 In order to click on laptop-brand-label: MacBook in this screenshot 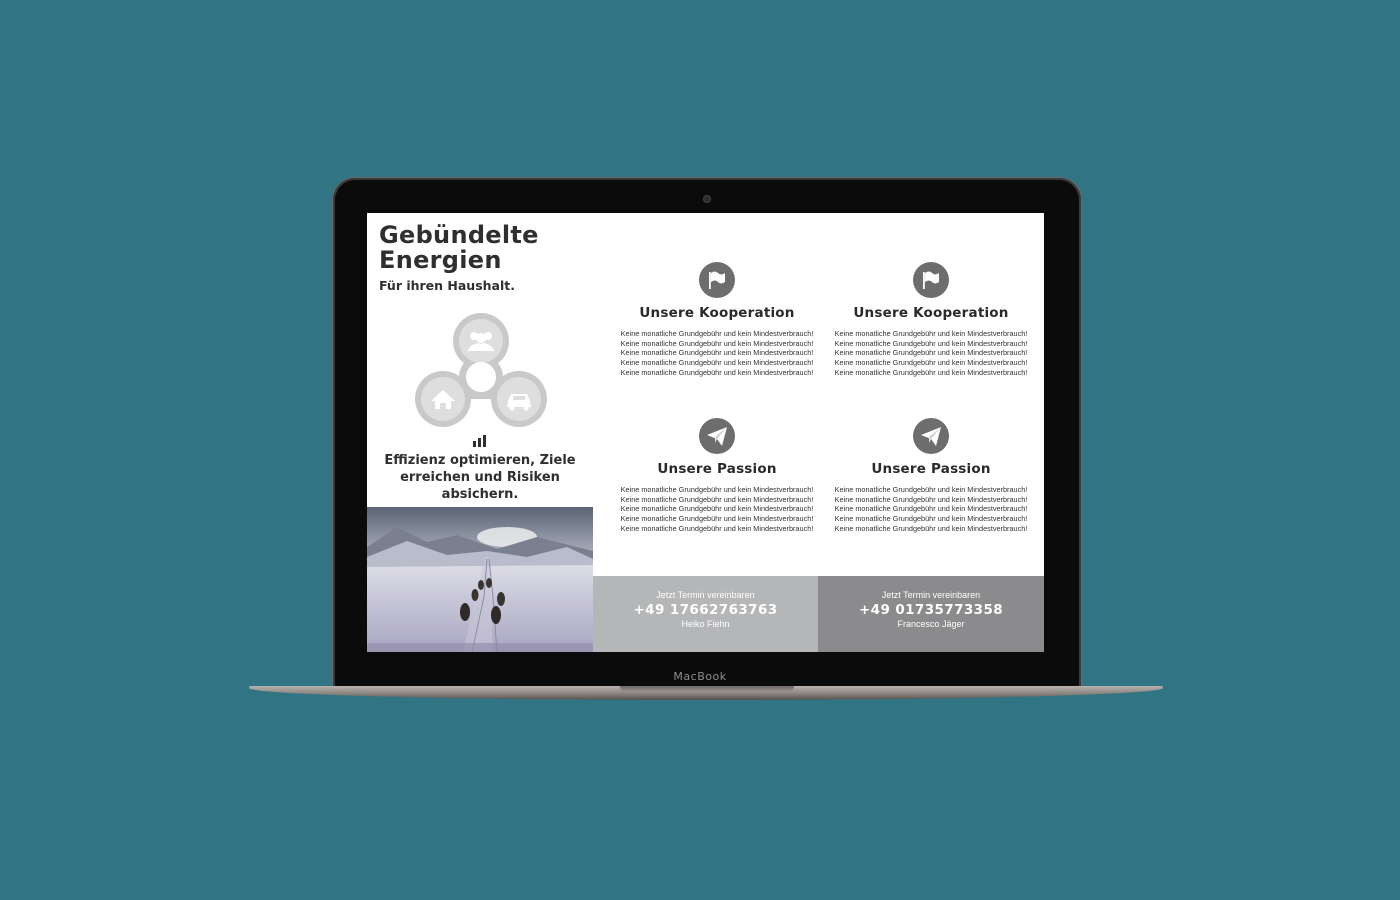, I will do `click(700, 676)`.